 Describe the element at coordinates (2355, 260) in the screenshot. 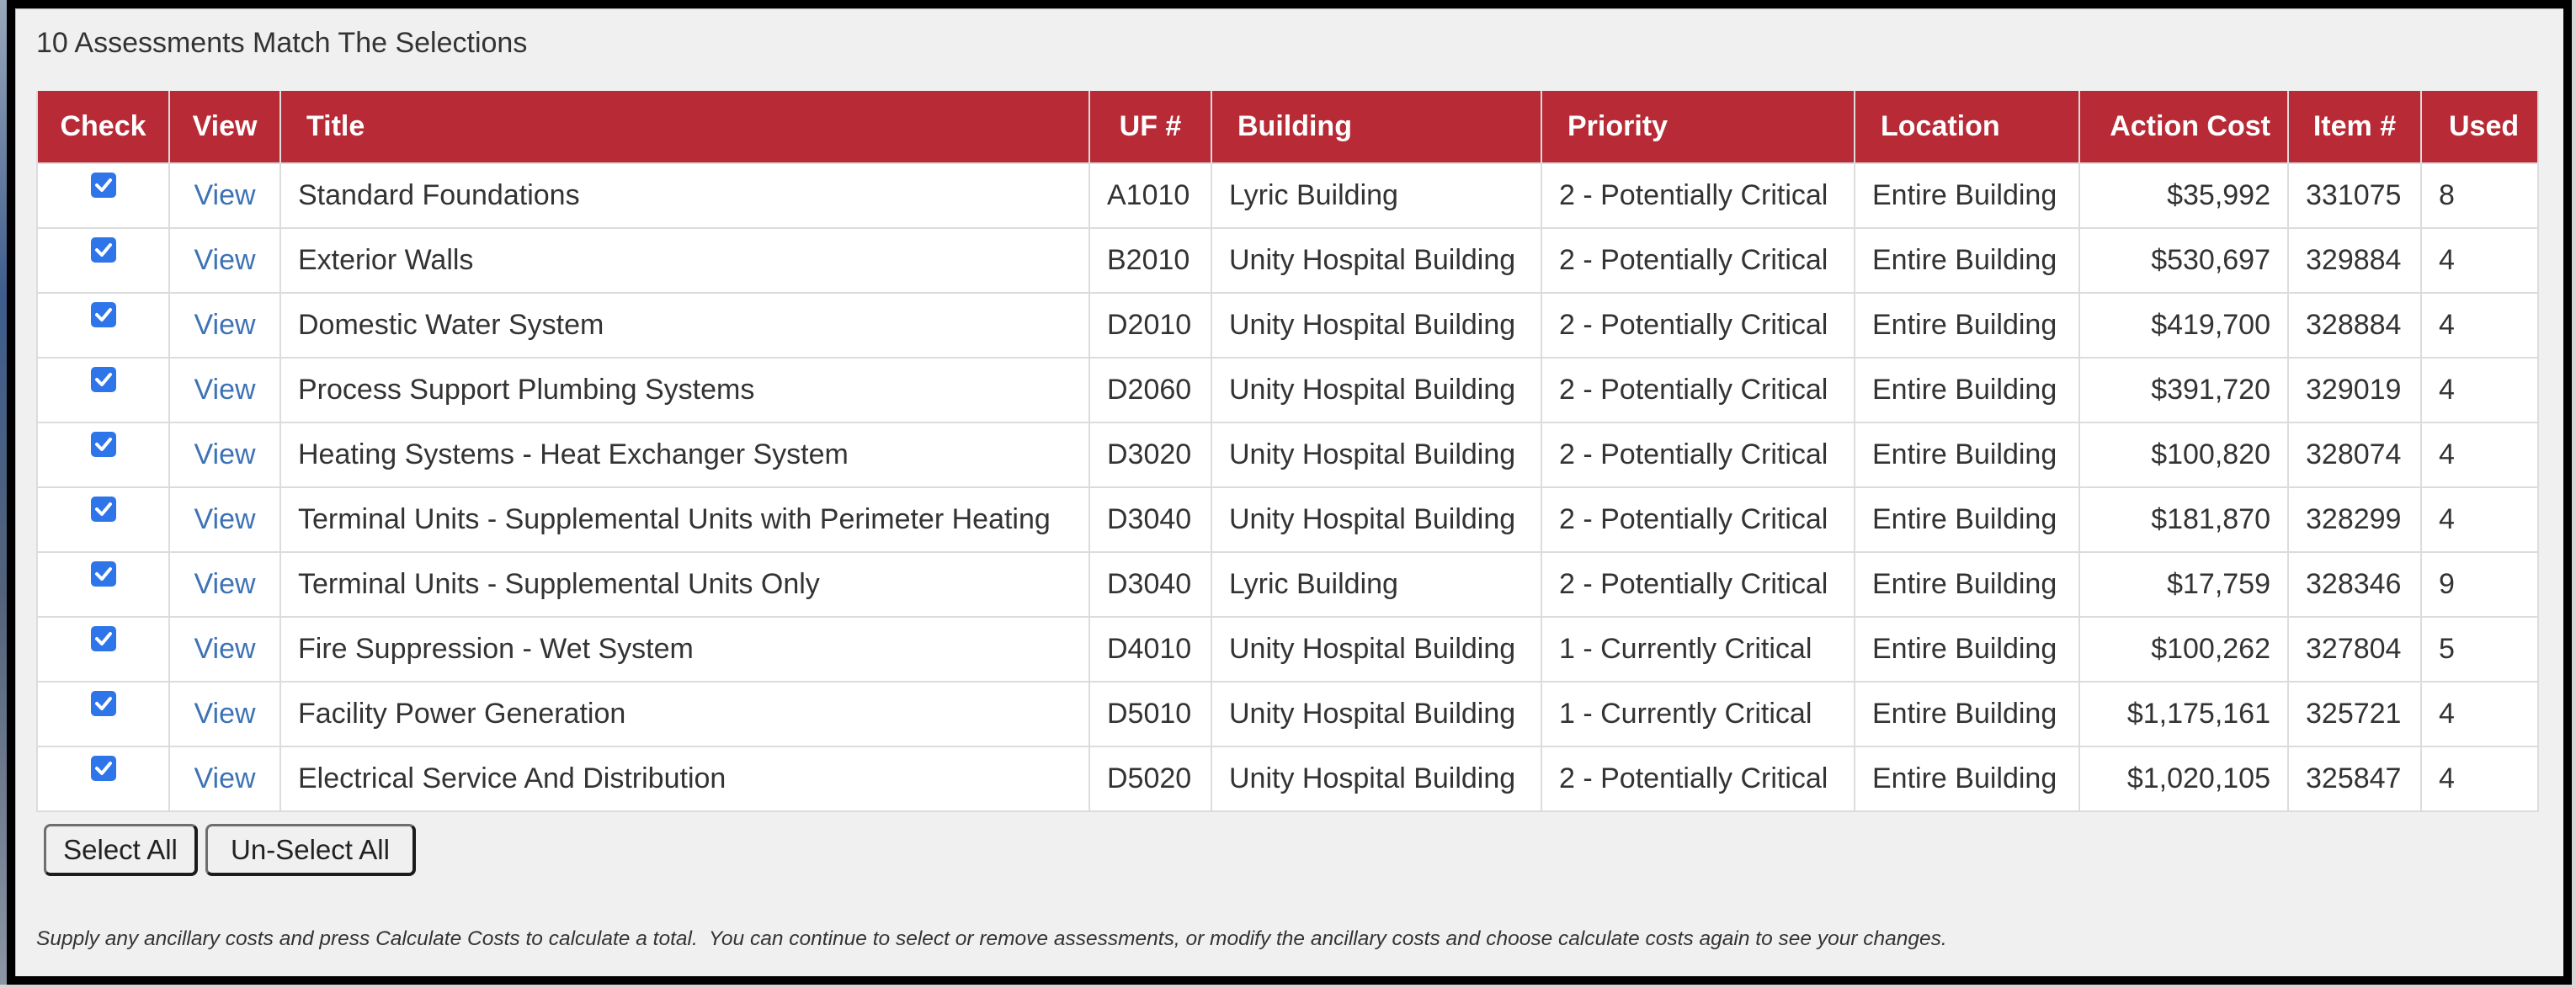

I see `item-number-cell: 329884` at that location.